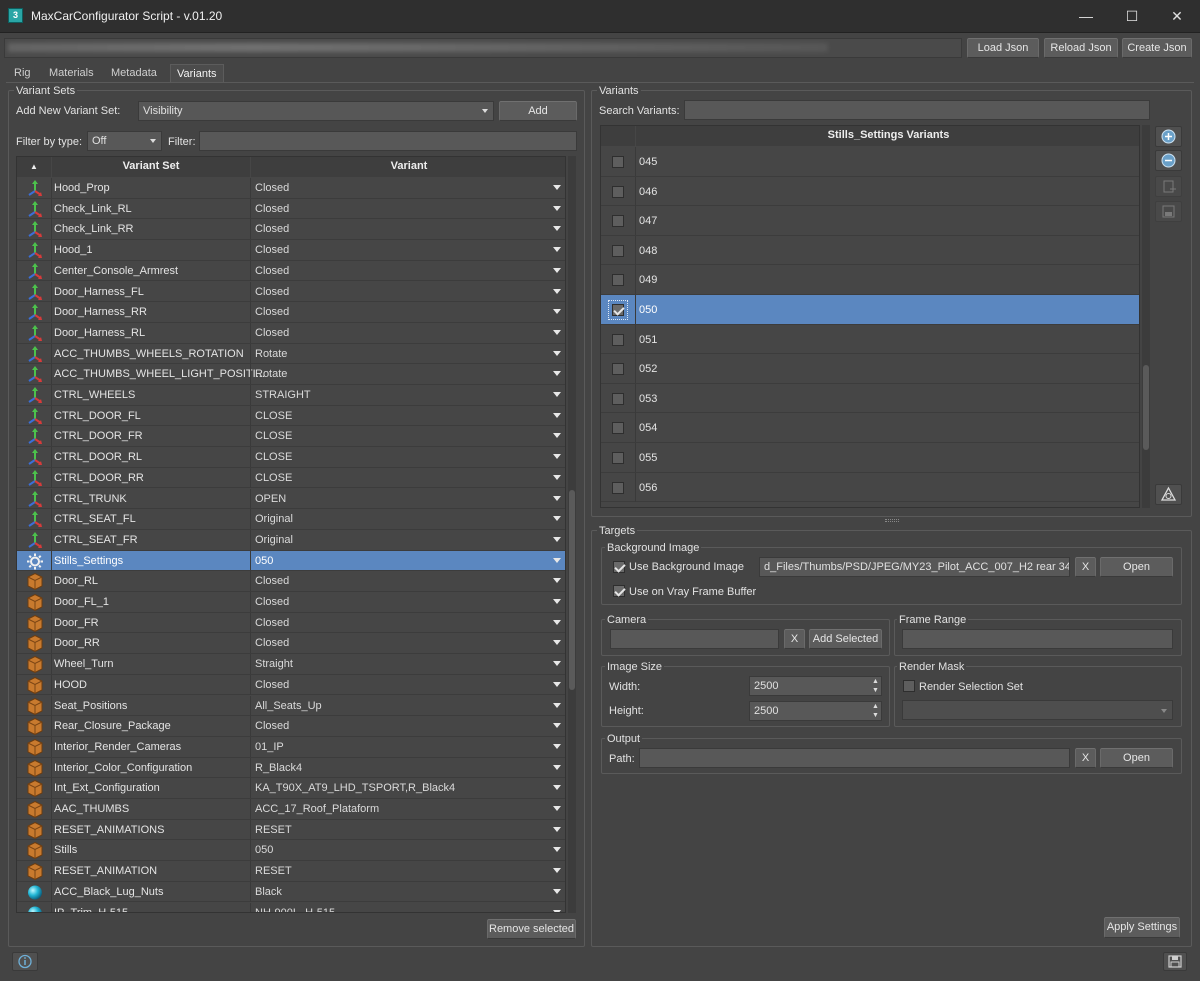 This screenshot has width=1200, height=981. Describe the element at coordinates (291, 747) in the screenshot. I see `variant-set-row: Interior_Render_Cameras 01_IP` at that location.